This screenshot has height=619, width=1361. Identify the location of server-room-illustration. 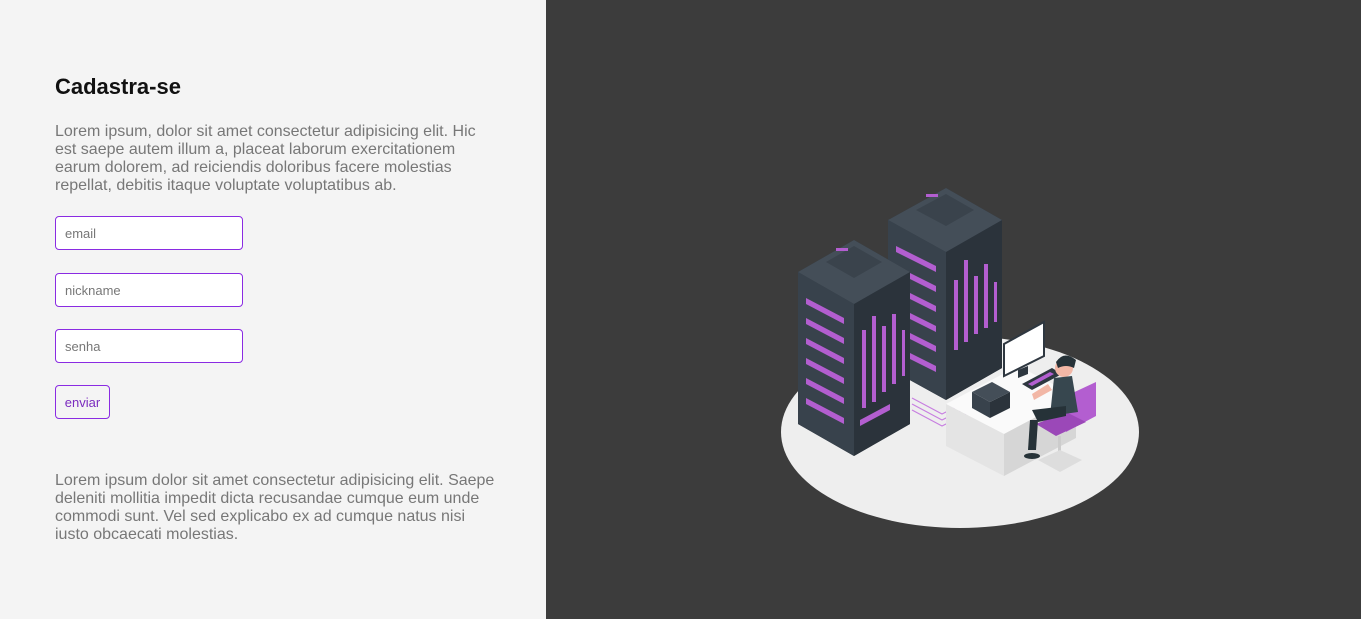
(960, 358).